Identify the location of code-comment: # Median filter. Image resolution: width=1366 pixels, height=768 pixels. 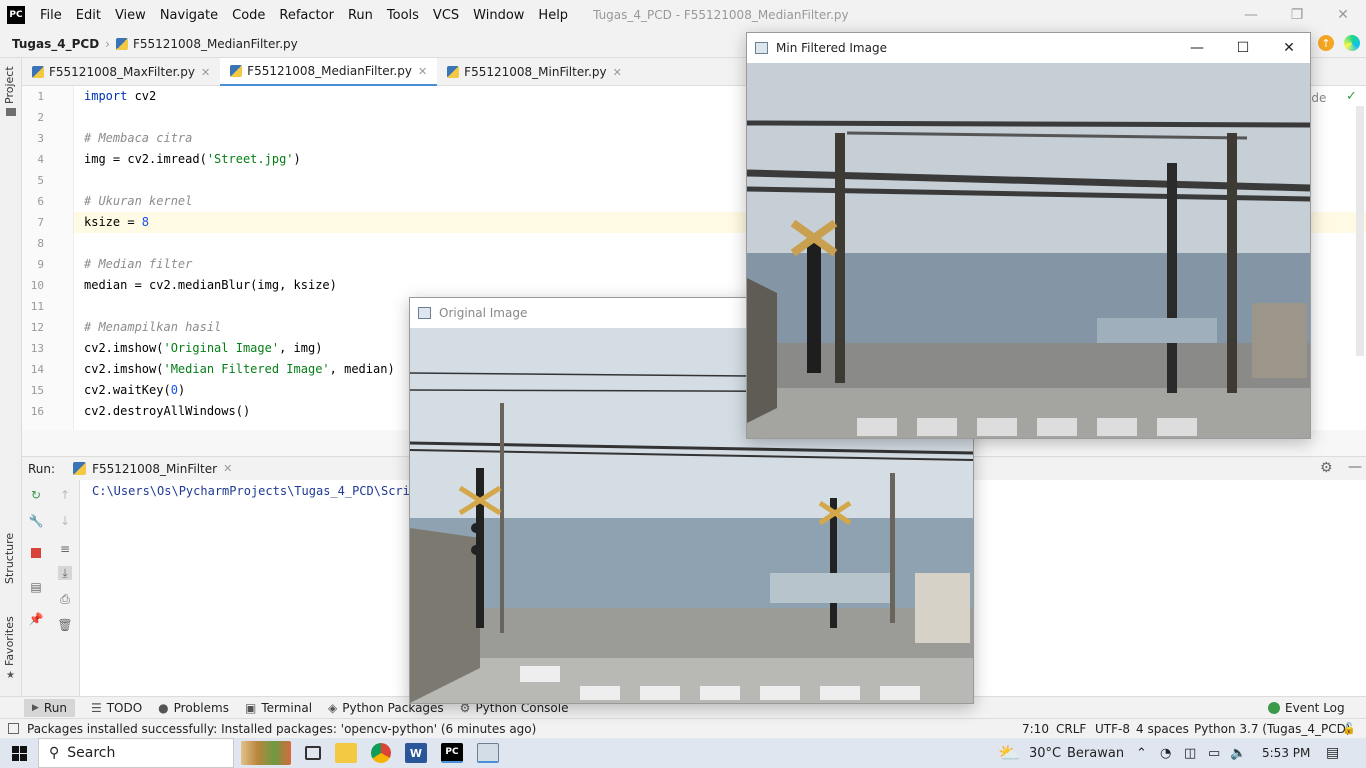
(138, 264).